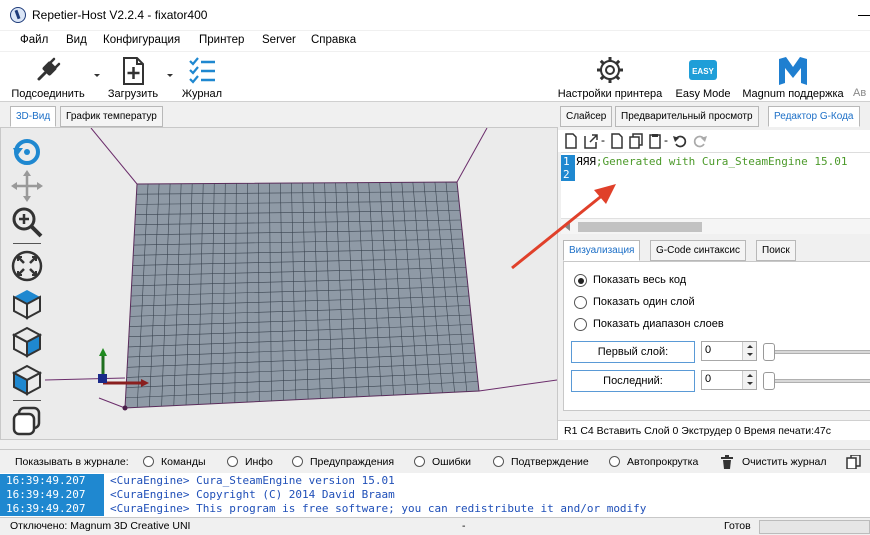  Describe the element at coordinates (297, 461) in the screenshot. I see `log-warnings-radio` at that location.